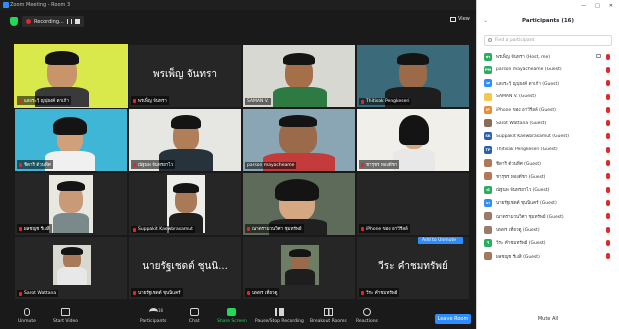 The height and width of the screenshot is (329, 619). What do you see at coordinates (71, 76) in the screenshot?
I see `video-tile: แสงระวีฺ ญปุยงค์ ดาเก้า` at bounding box center [71, 76].